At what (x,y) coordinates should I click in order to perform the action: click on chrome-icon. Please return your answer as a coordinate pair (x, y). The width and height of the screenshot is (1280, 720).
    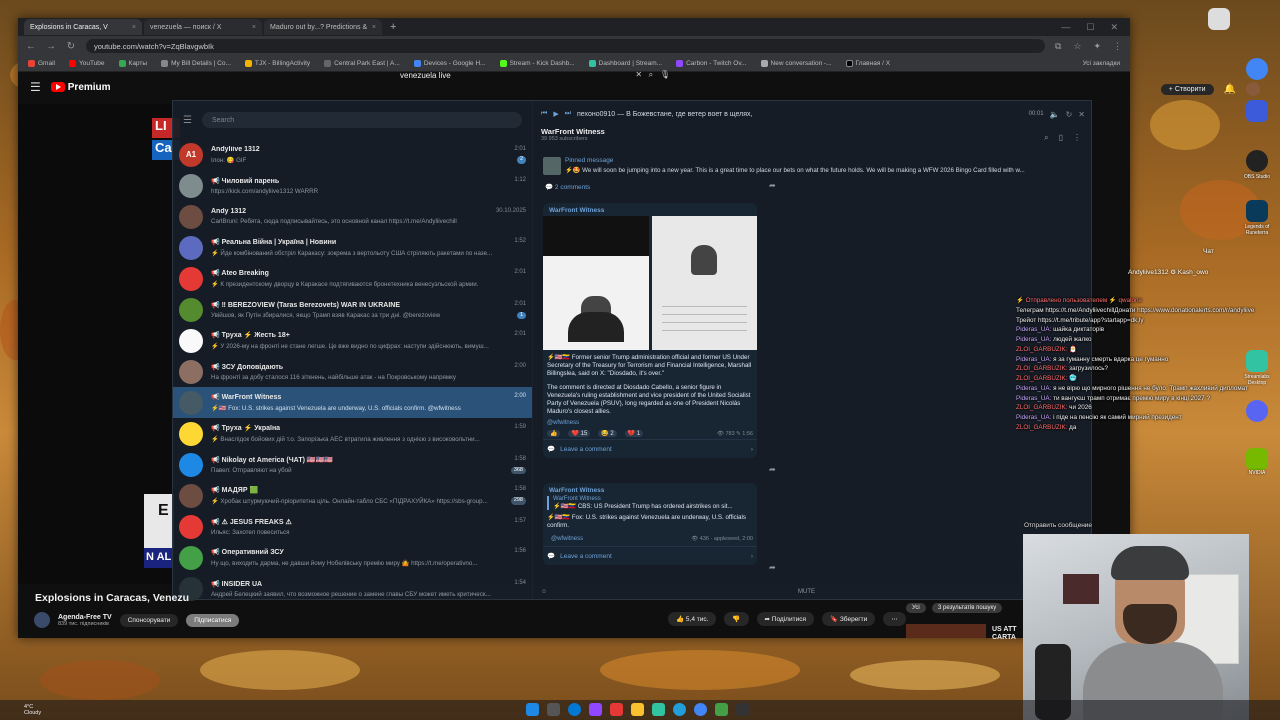
    Looking at the image, I should click on (1257, 69).